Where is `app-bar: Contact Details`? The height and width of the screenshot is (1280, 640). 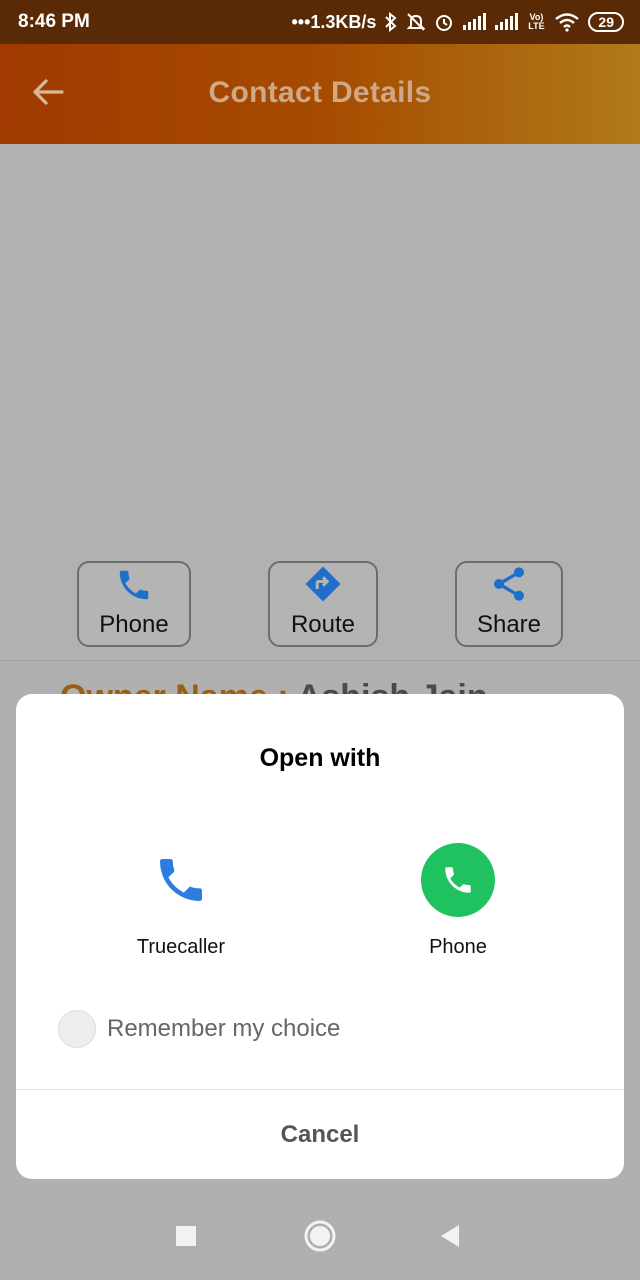 app-bar: Contact Details is located at coordinates (320, 94).